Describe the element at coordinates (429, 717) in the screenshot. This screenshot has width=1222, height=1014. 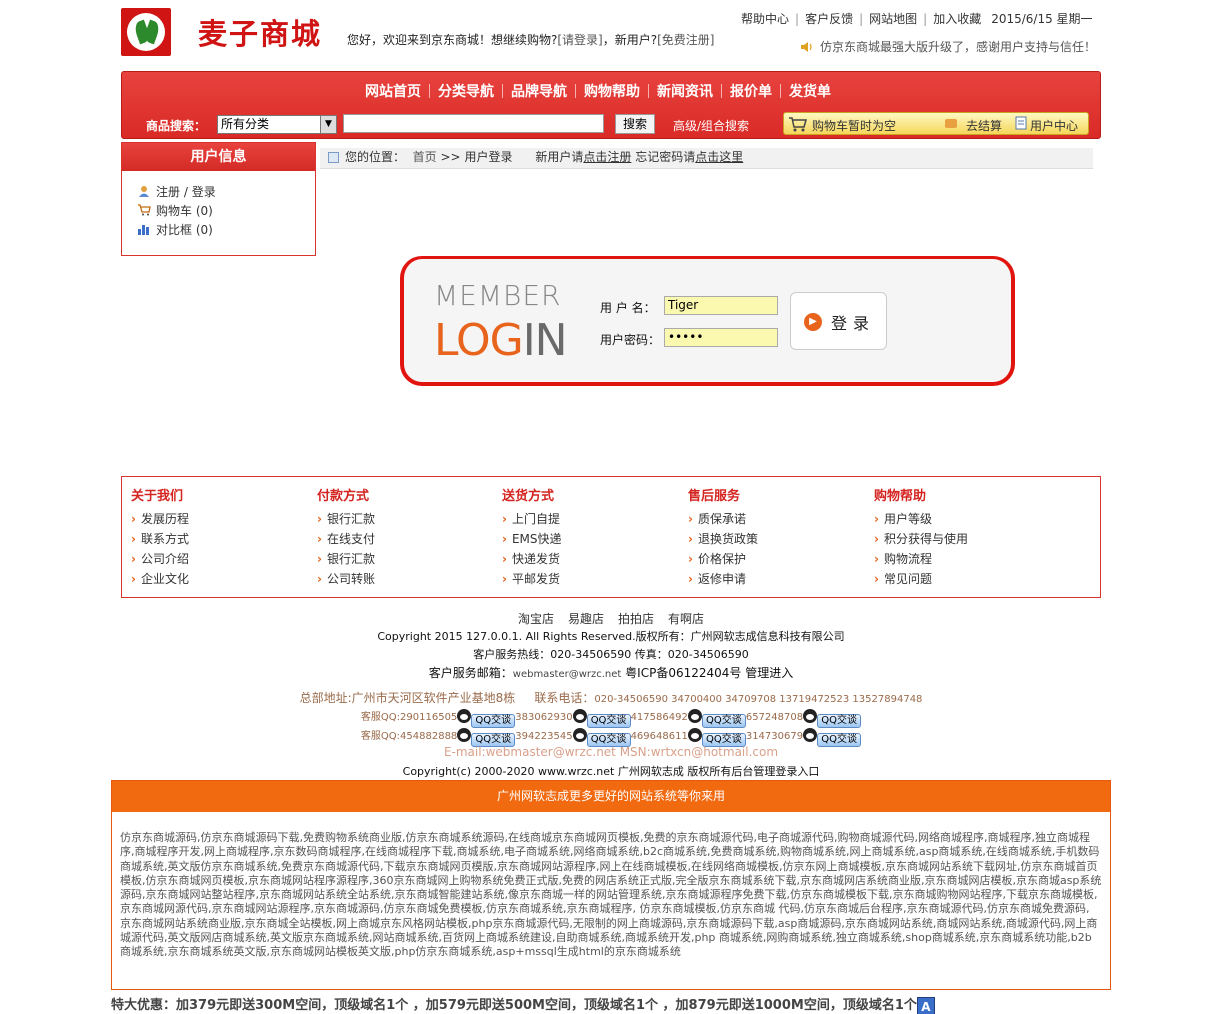
I see `qq-number: 290116505` at that location.